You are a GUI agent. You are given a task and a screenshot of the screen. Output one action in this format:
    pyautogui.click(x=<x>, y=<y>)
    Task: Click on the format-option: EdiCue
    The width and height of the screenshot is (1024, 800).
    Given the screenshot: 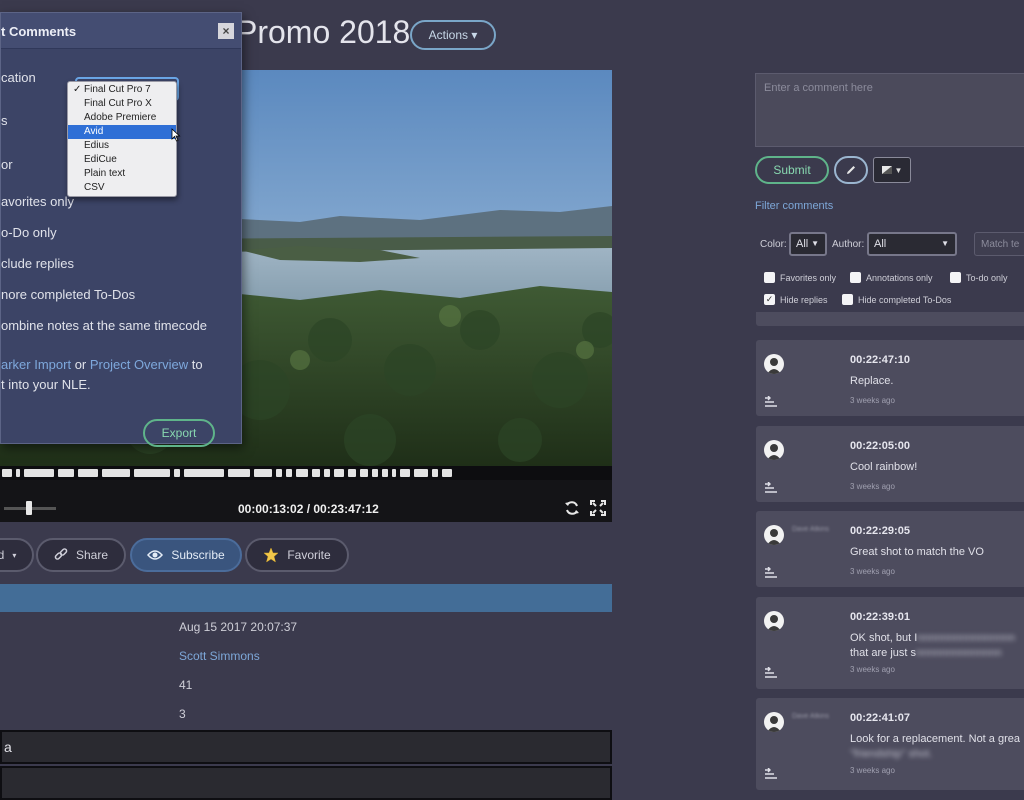 What is the action you would take?
    pyautogui.click(x=122, y=160)
    